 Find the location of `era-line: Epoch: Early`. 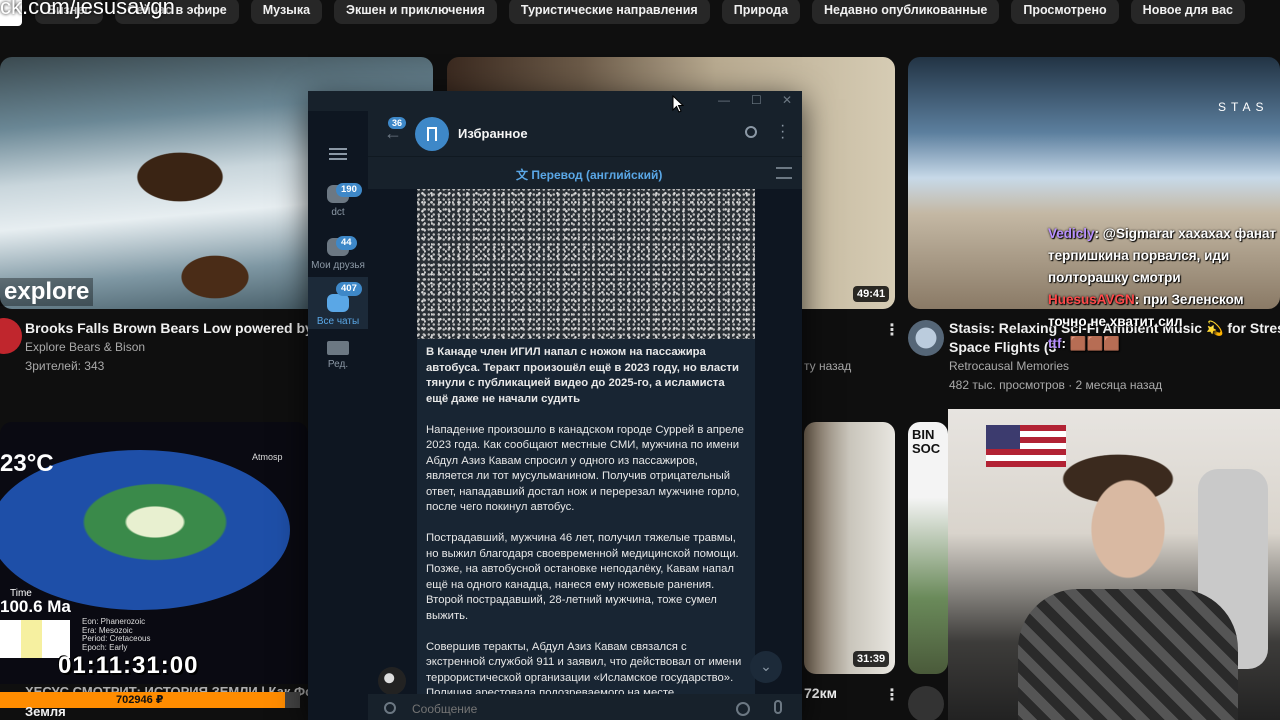

era-line: Epoch: Early is located at coordinates (105, 647).